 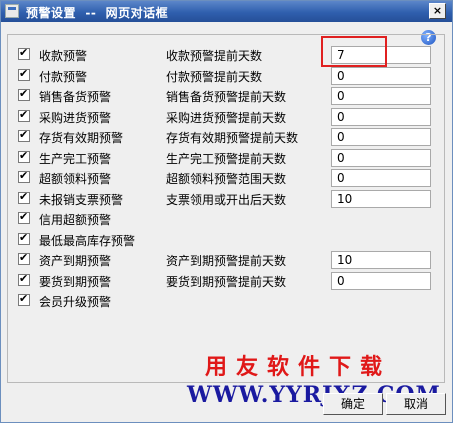 What do you see at coordinates (226, 179) in the screenshot?
I see `days-field-label: 超额领料预警范围天数` at bounding box center [226, 179].